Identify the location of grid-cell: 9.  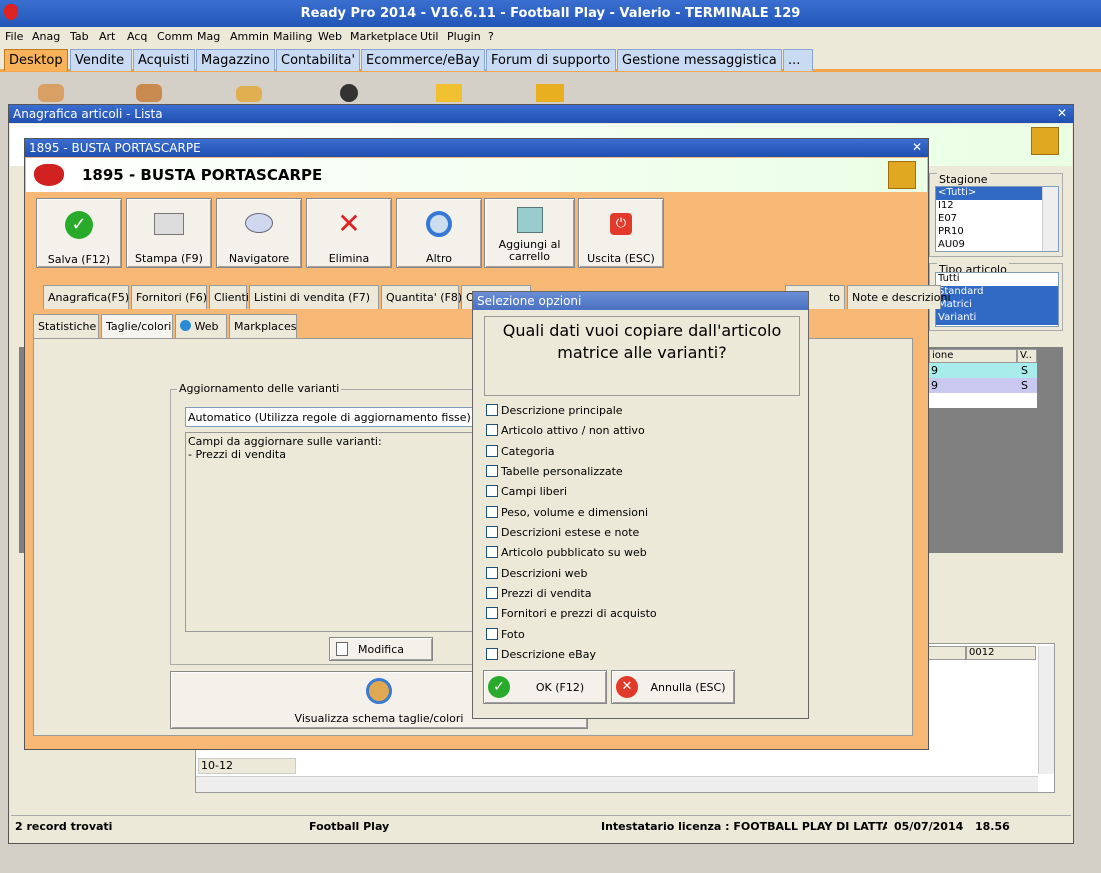
(934, 385).